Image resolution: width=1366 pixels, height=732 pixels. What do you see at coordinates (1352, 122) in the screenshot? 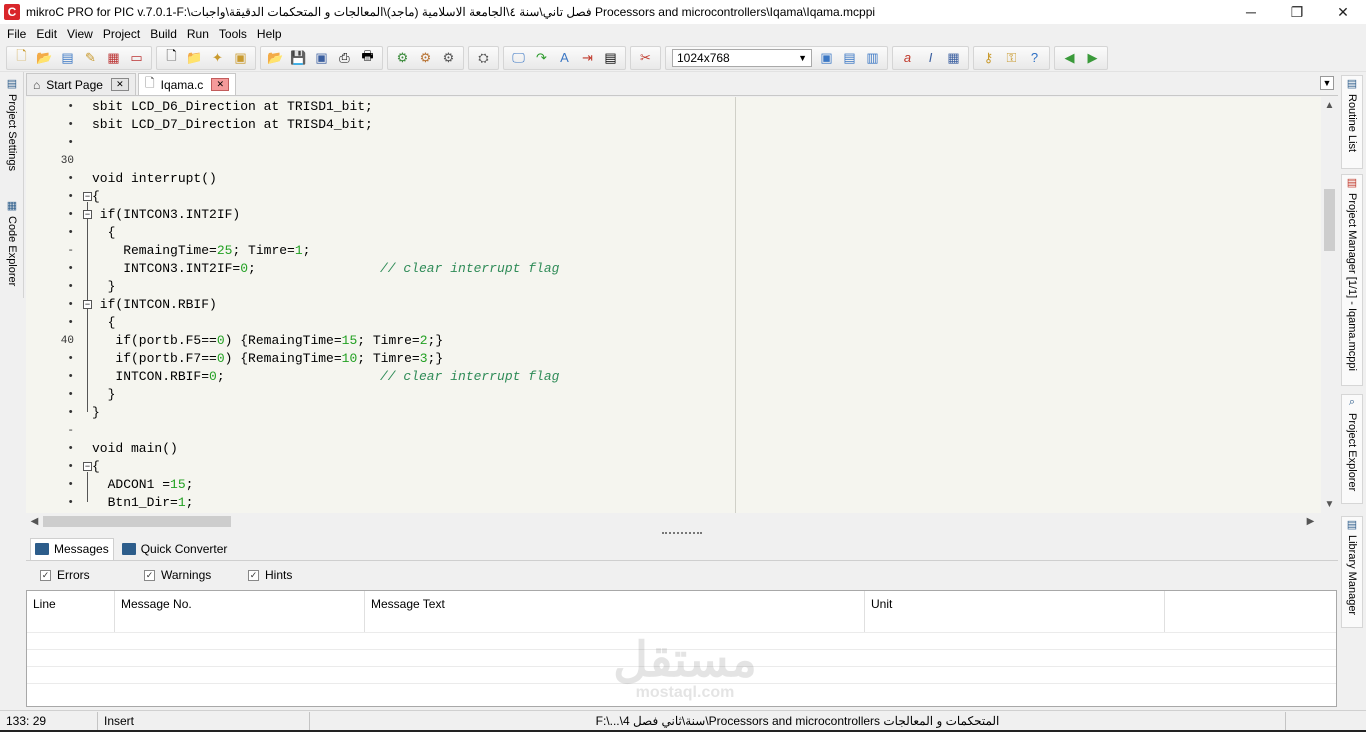
I see `routine-list-tab: ▤ Routine List` at bounding box center [1352, 122].